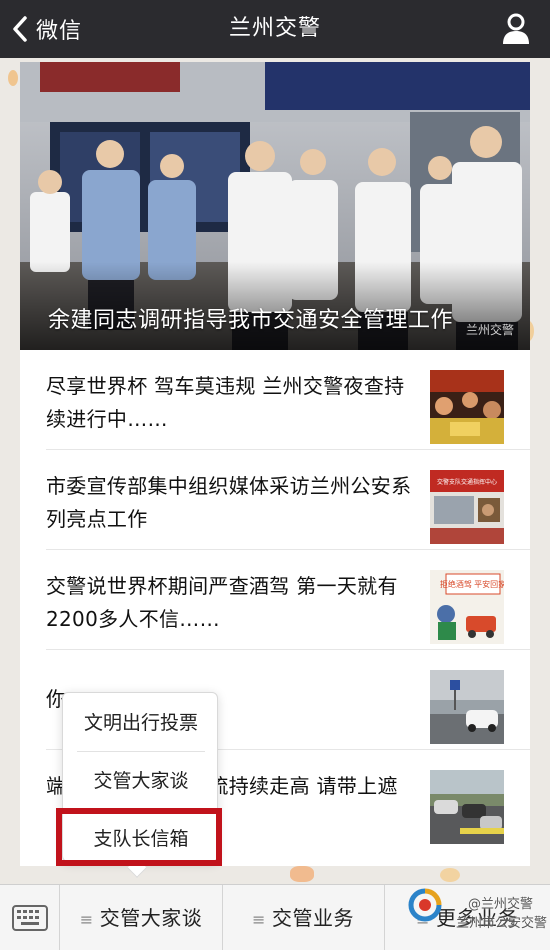 The height and width of the screenshot is (950, 550). I want to click on watermark-handle: @兰州交警, so click(501, 904).